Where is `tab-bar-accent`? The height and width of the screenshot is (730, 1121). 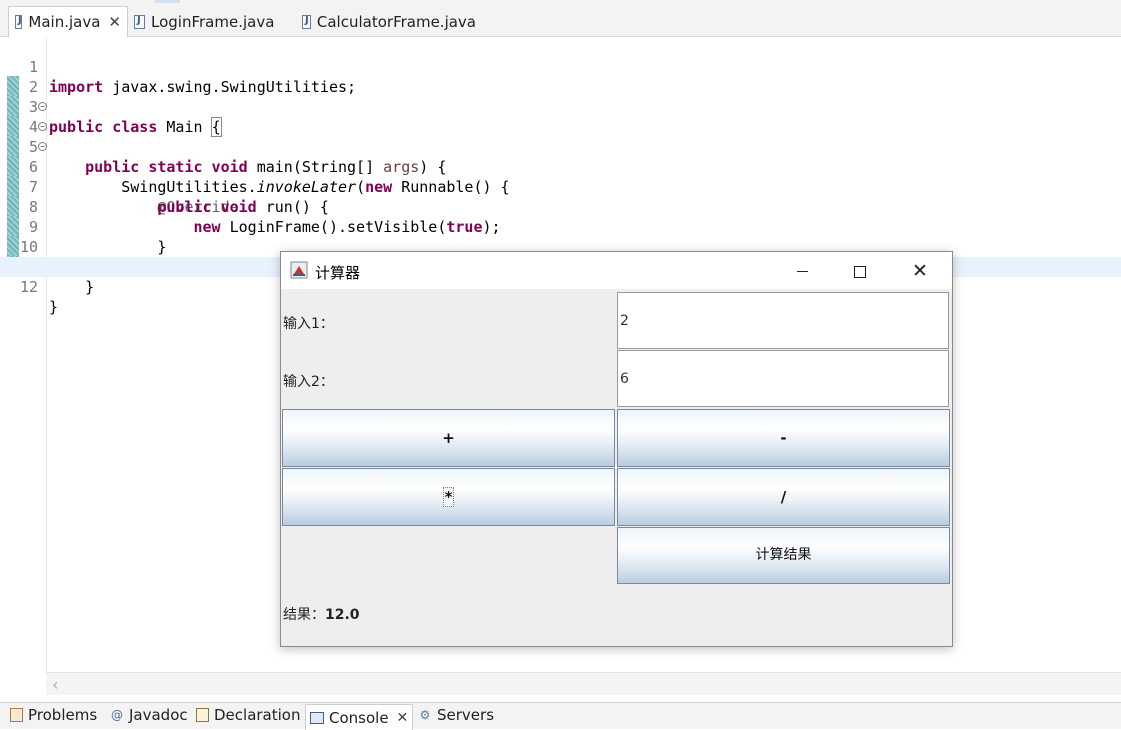 tab-bar-accent is located at coordinates (167, 1).